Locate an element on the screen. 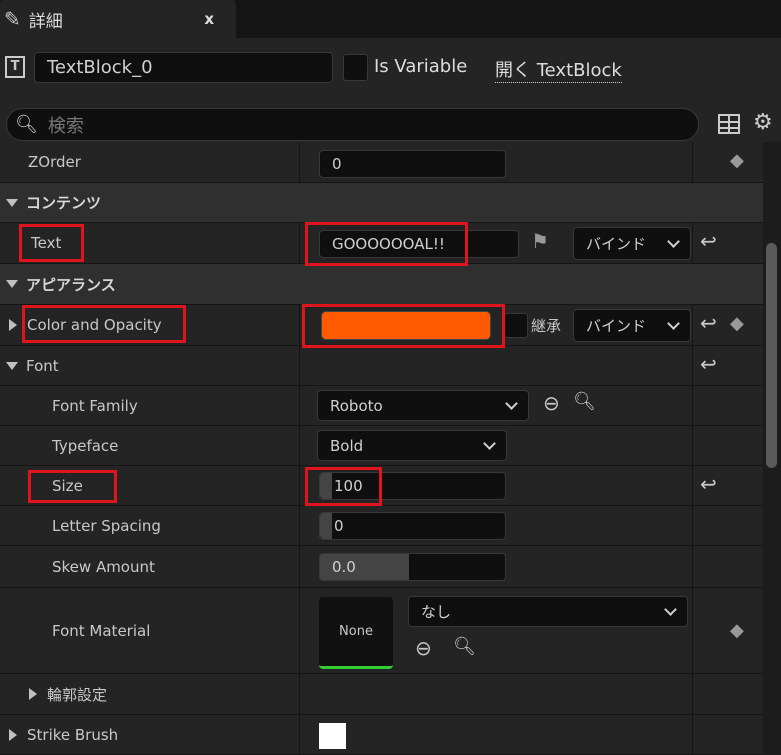 This screenshot has width=781, height=755. material-thumbnail: None is located at coordinates (356, 633).